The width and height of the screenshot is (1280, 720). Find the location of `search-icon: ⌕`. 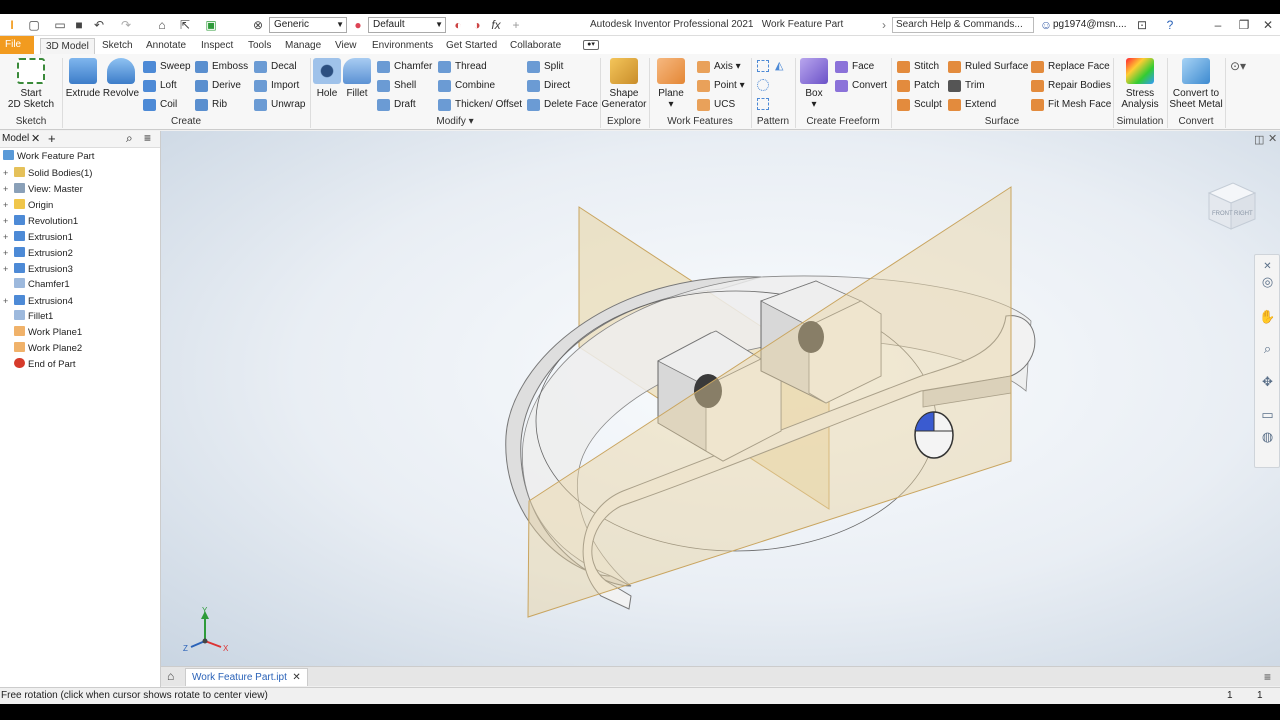

search-icon: ⌕ is located at coordinates (129, 138).